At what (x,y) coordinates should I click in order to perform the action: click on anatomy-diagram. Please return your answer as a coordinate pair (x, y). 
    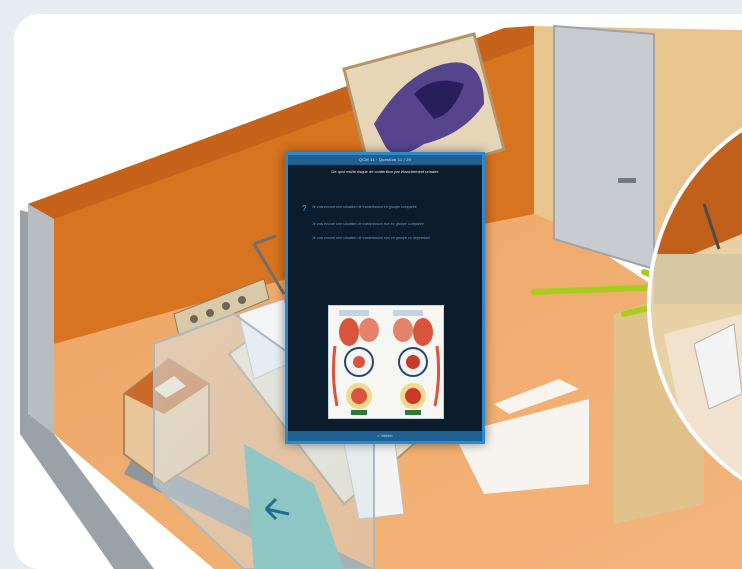
    Looking at the image, I should click on (386, 362).